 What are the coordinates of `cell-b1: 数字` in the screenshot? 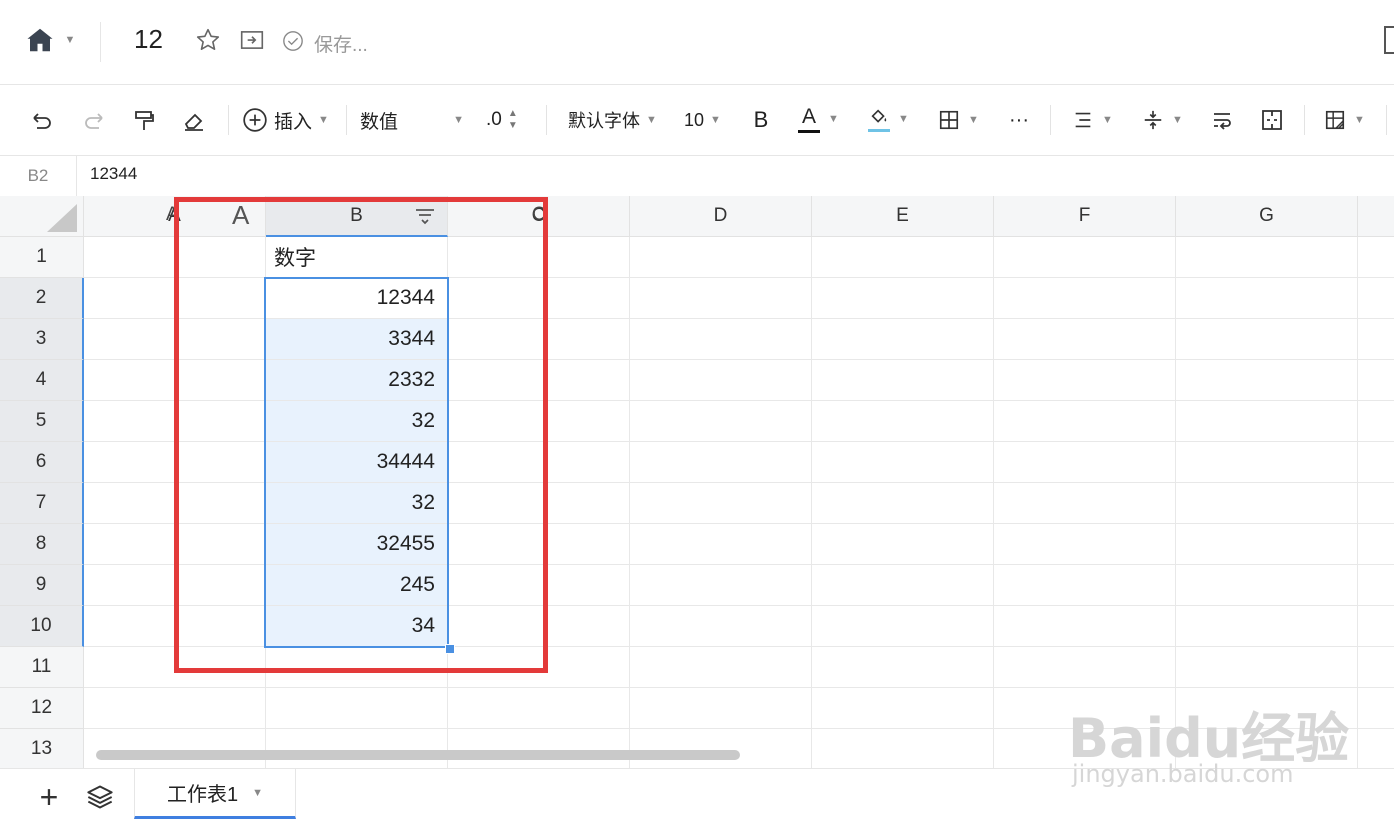 It's located at (357, 257).